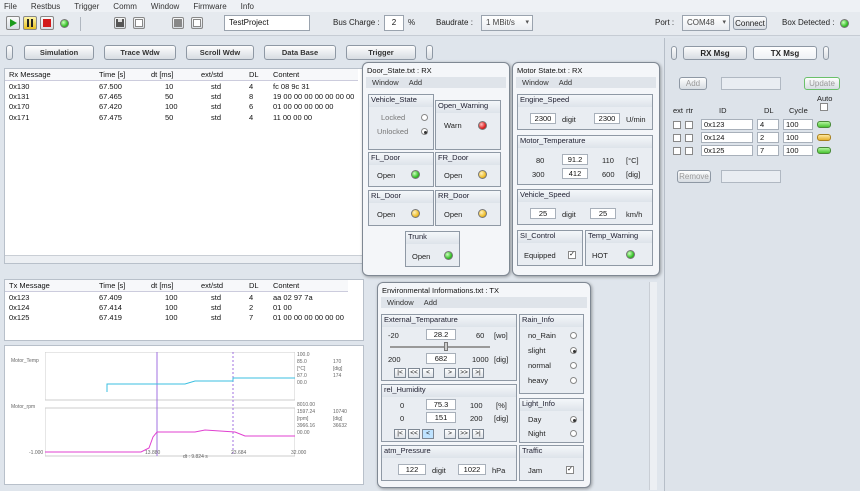 Image resolution: width=860 pixels, height=491 pixels. What do you see at coordinates (13, 23) in the screenshot?
I see `play-button` at bounding box center [13, 23].